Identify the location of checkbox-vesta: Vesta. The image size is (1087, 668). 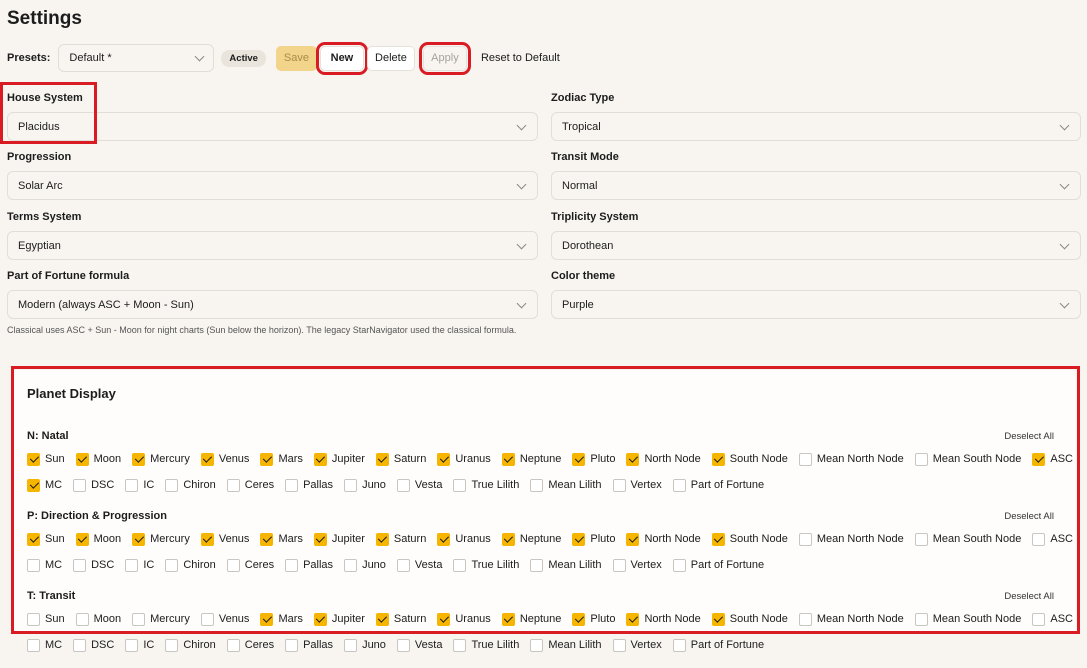
(419, 565).